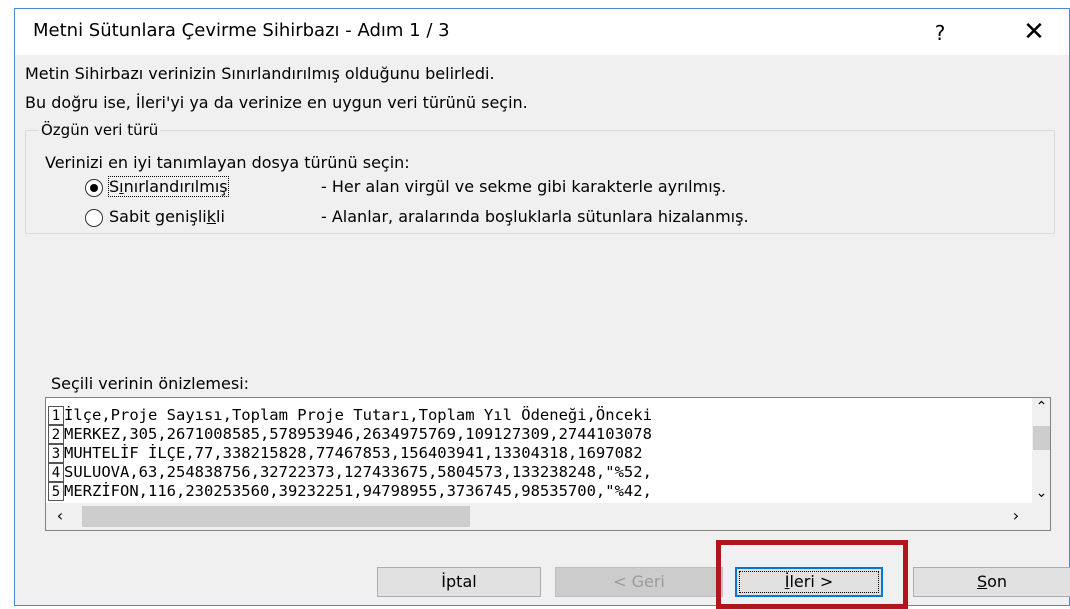 The image size is (1070, 609). I want to click on back-button: < Geri, so click(639, 582).